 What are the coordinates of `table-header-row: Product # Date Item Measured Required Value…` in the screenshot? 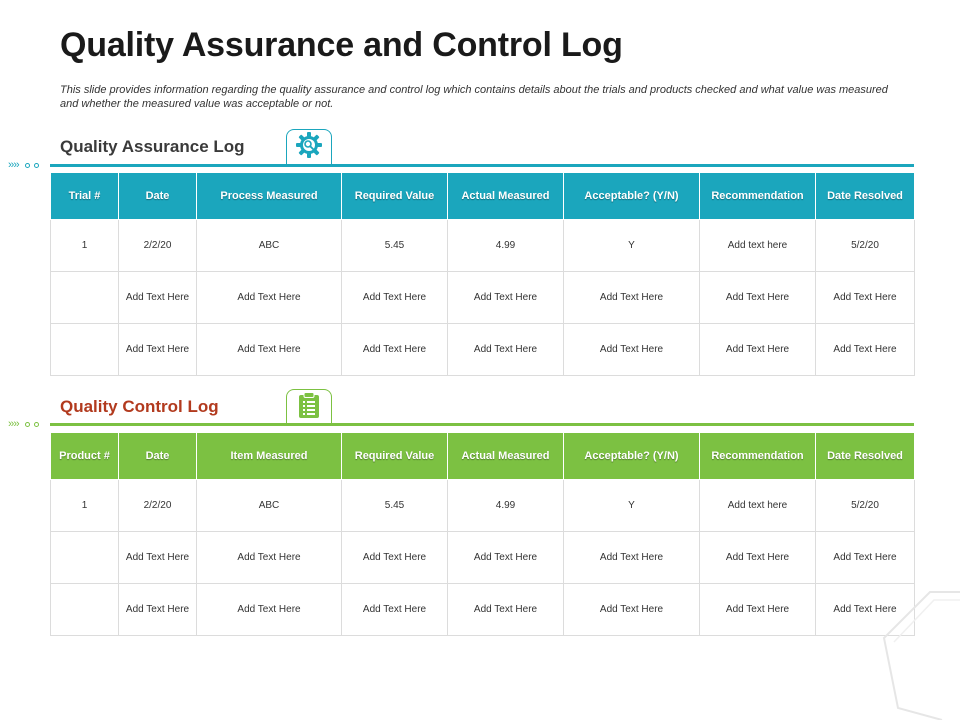 It's located at (482, 456).